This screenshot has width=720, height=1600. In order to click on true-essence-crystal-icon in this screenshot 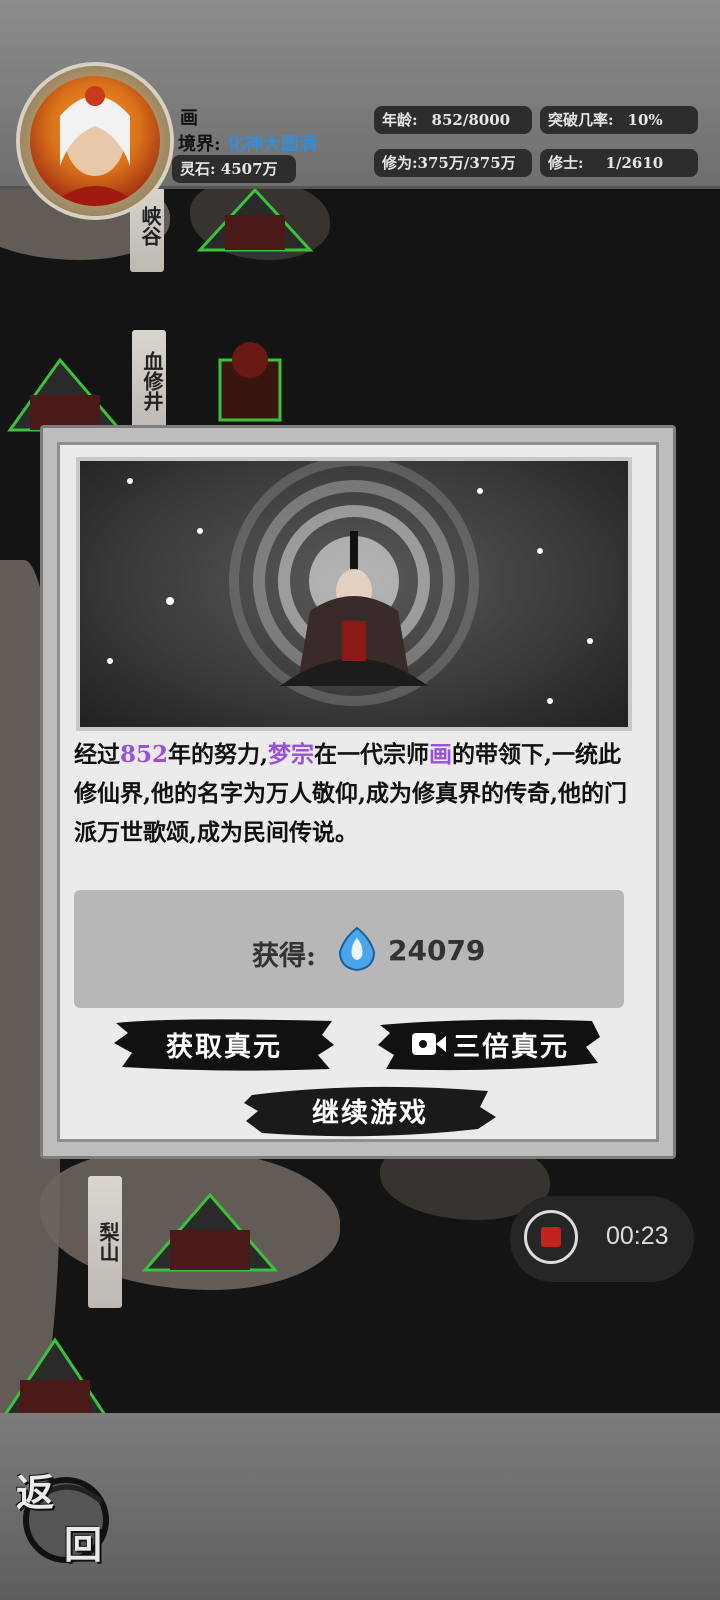, I will do `click(357, 949)`.